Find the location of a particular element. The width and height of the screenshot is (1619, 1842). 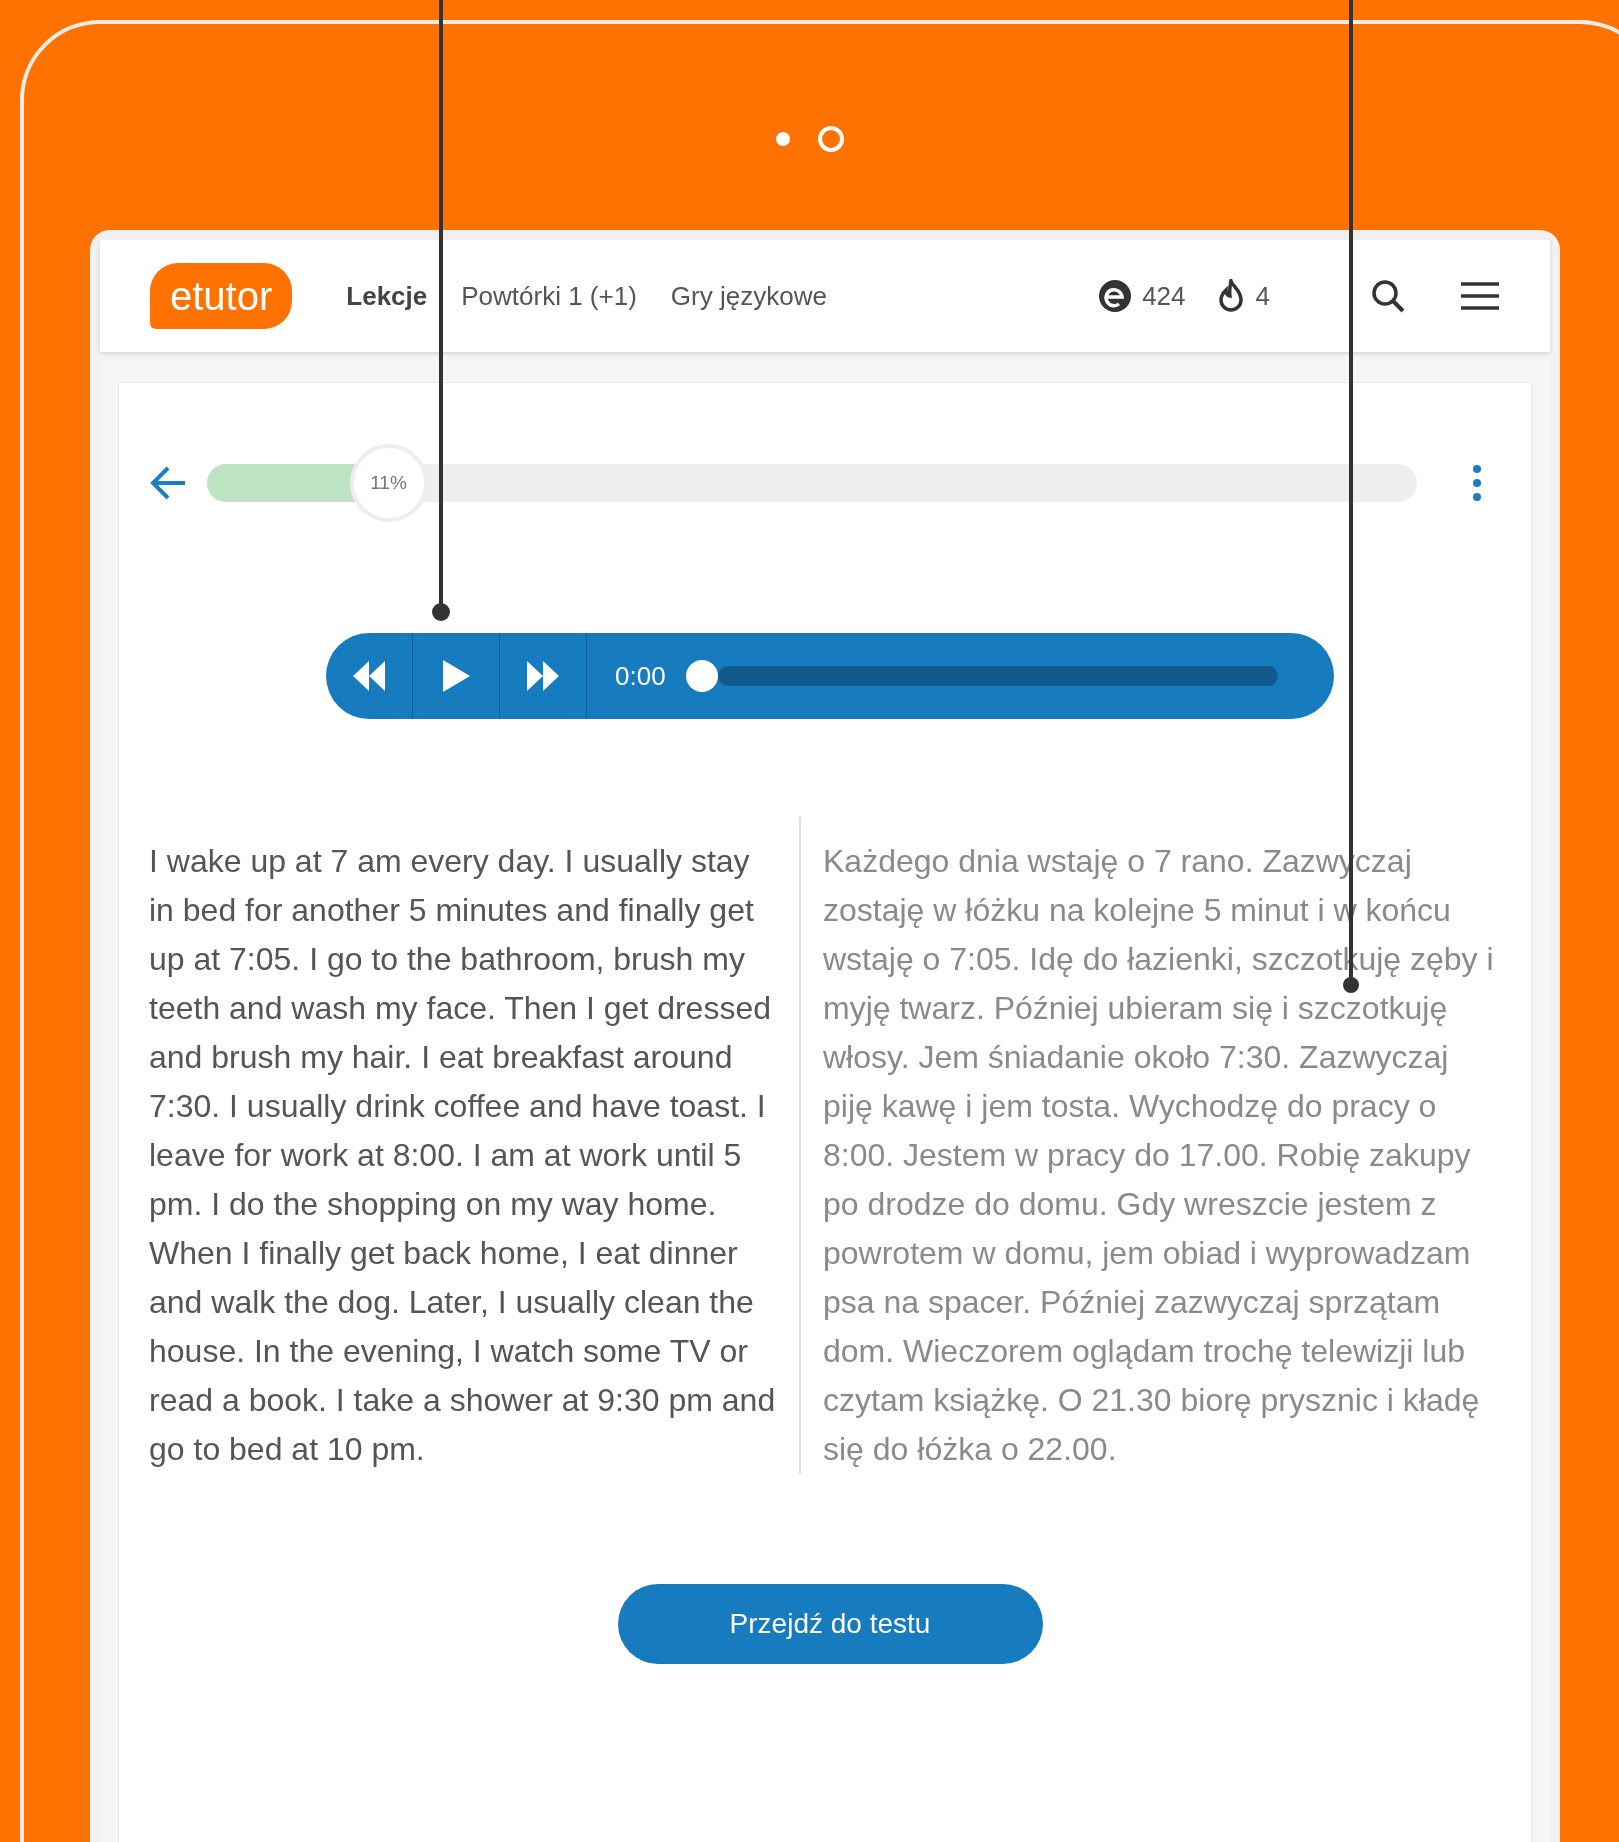

streak-count: 4 is located at coordinates (1262, 296).